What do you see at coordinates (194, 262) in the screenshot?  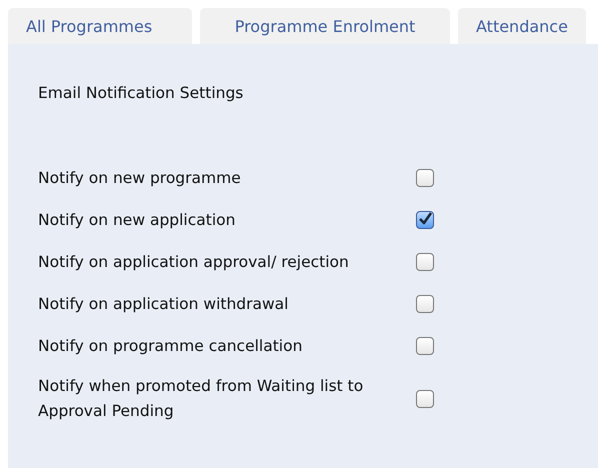 I see `setting-label: Notify on application approval/ rejection` at bounding box center [194, 262].